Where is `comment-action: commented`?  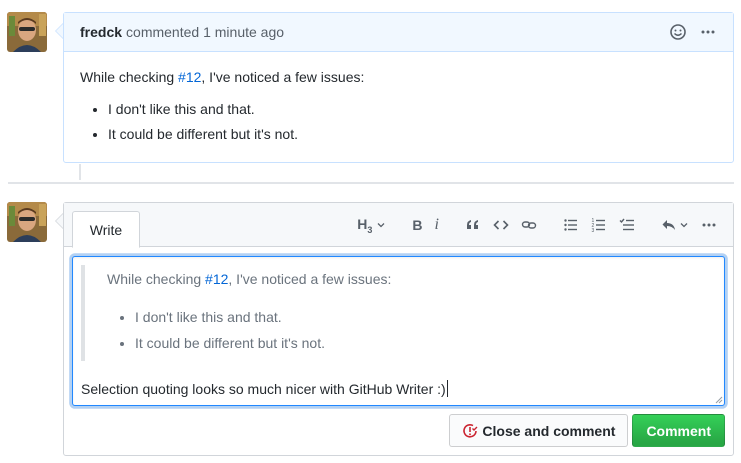
comment-action: commented is located at coordinates (163, 32).